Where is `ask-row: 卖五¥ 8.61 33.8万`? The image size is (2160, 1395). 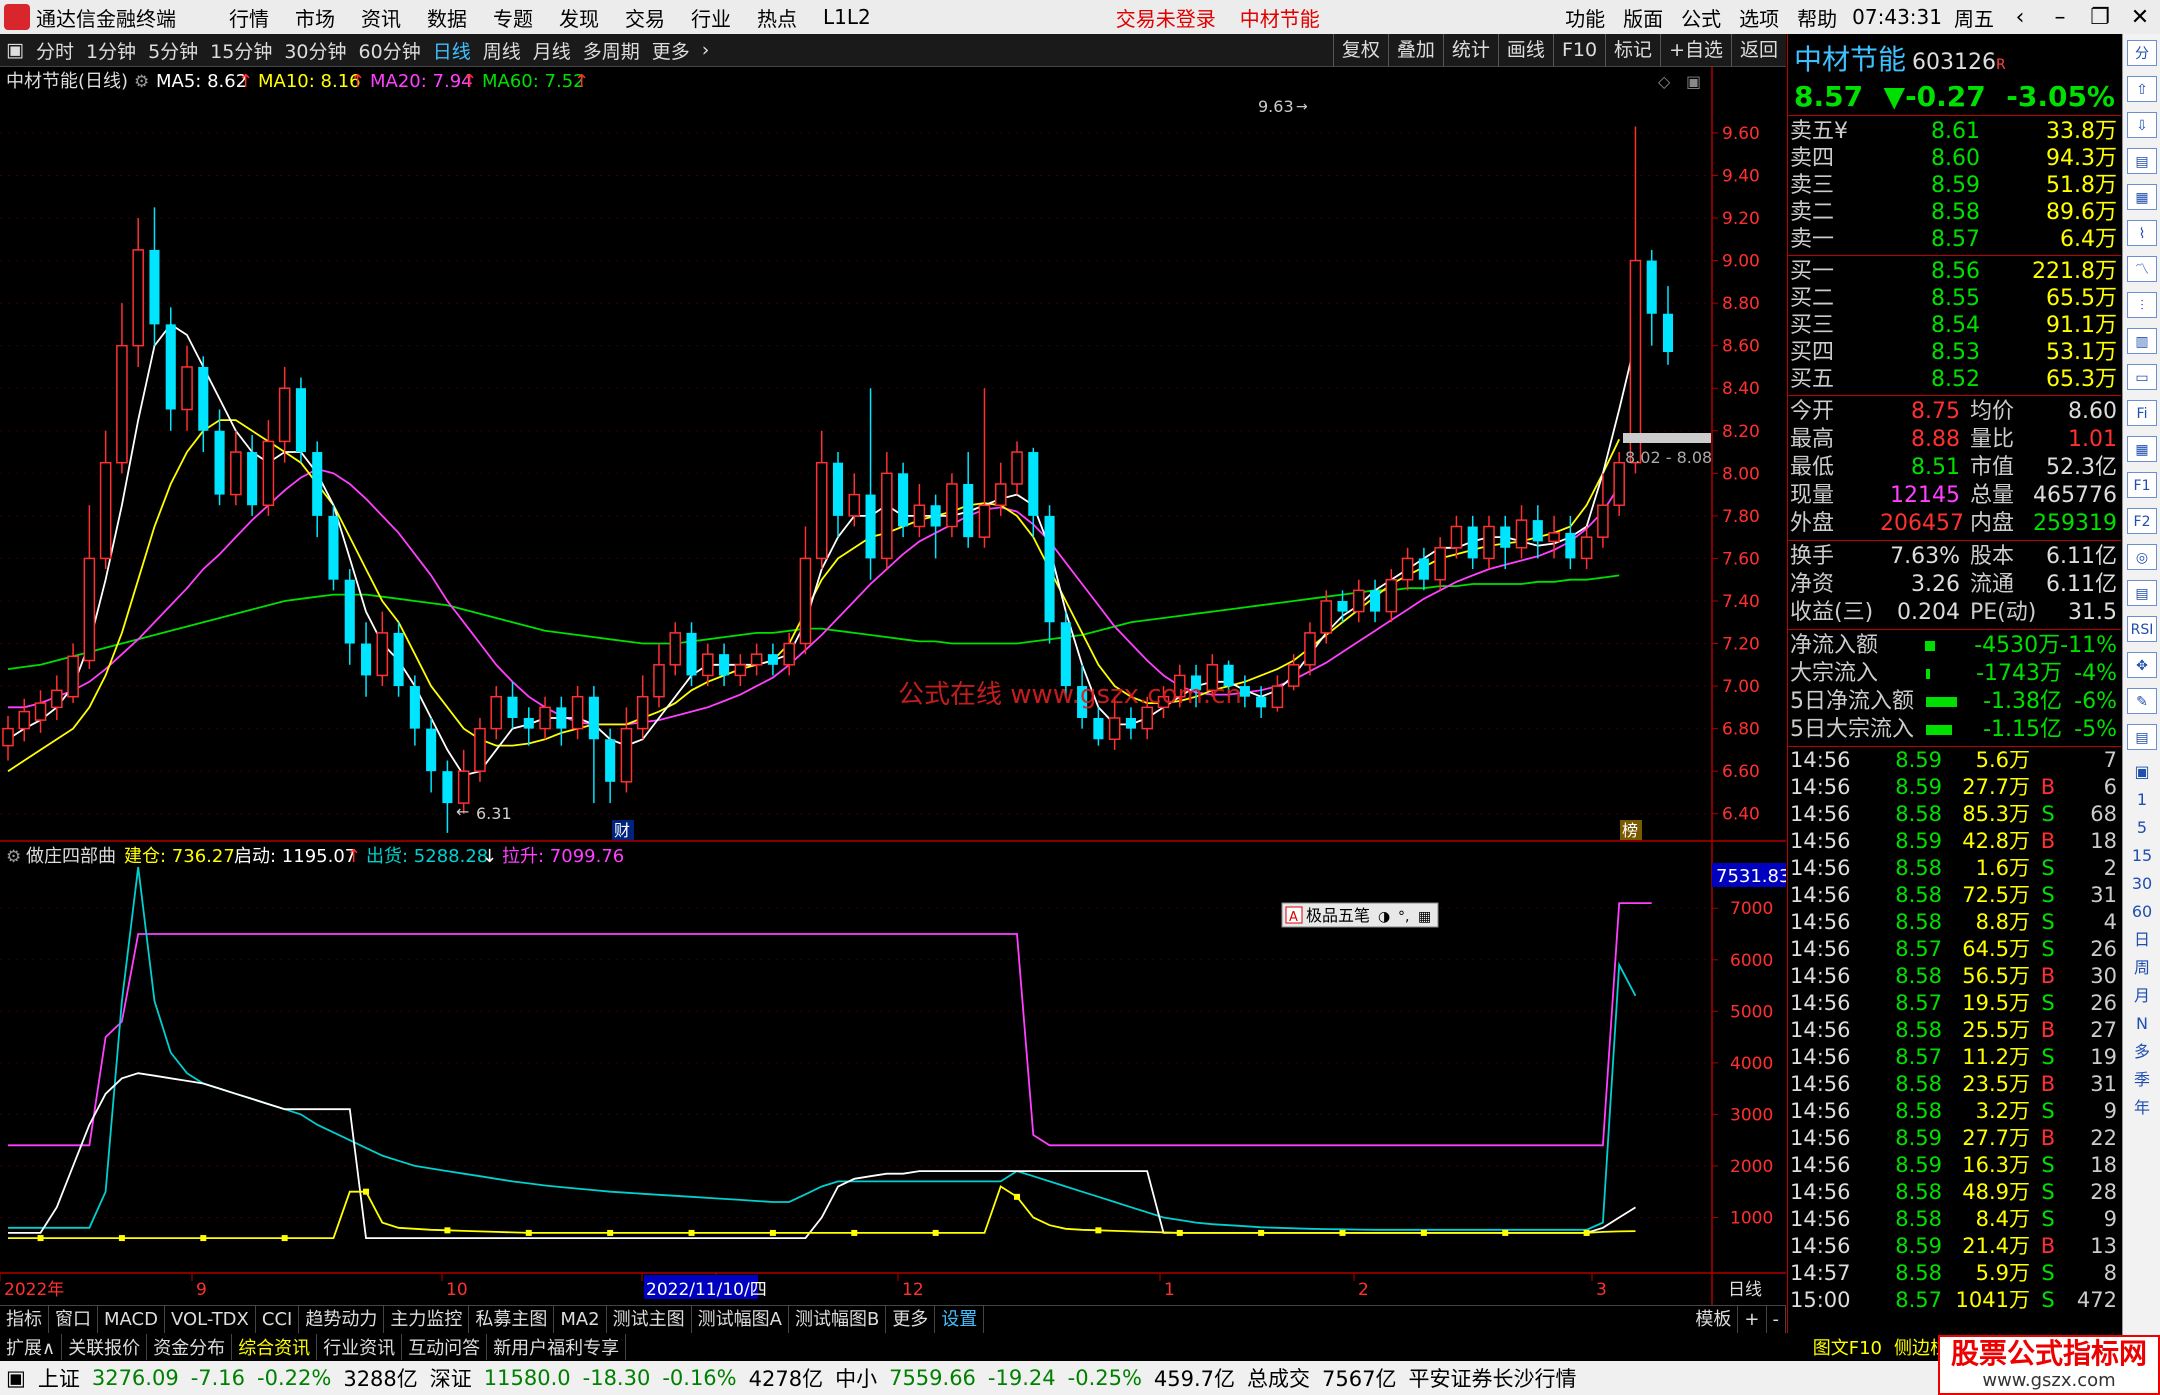 ask-row: 卖五¥ 8.61 33.8万 is located at coordinates (1954, 131).